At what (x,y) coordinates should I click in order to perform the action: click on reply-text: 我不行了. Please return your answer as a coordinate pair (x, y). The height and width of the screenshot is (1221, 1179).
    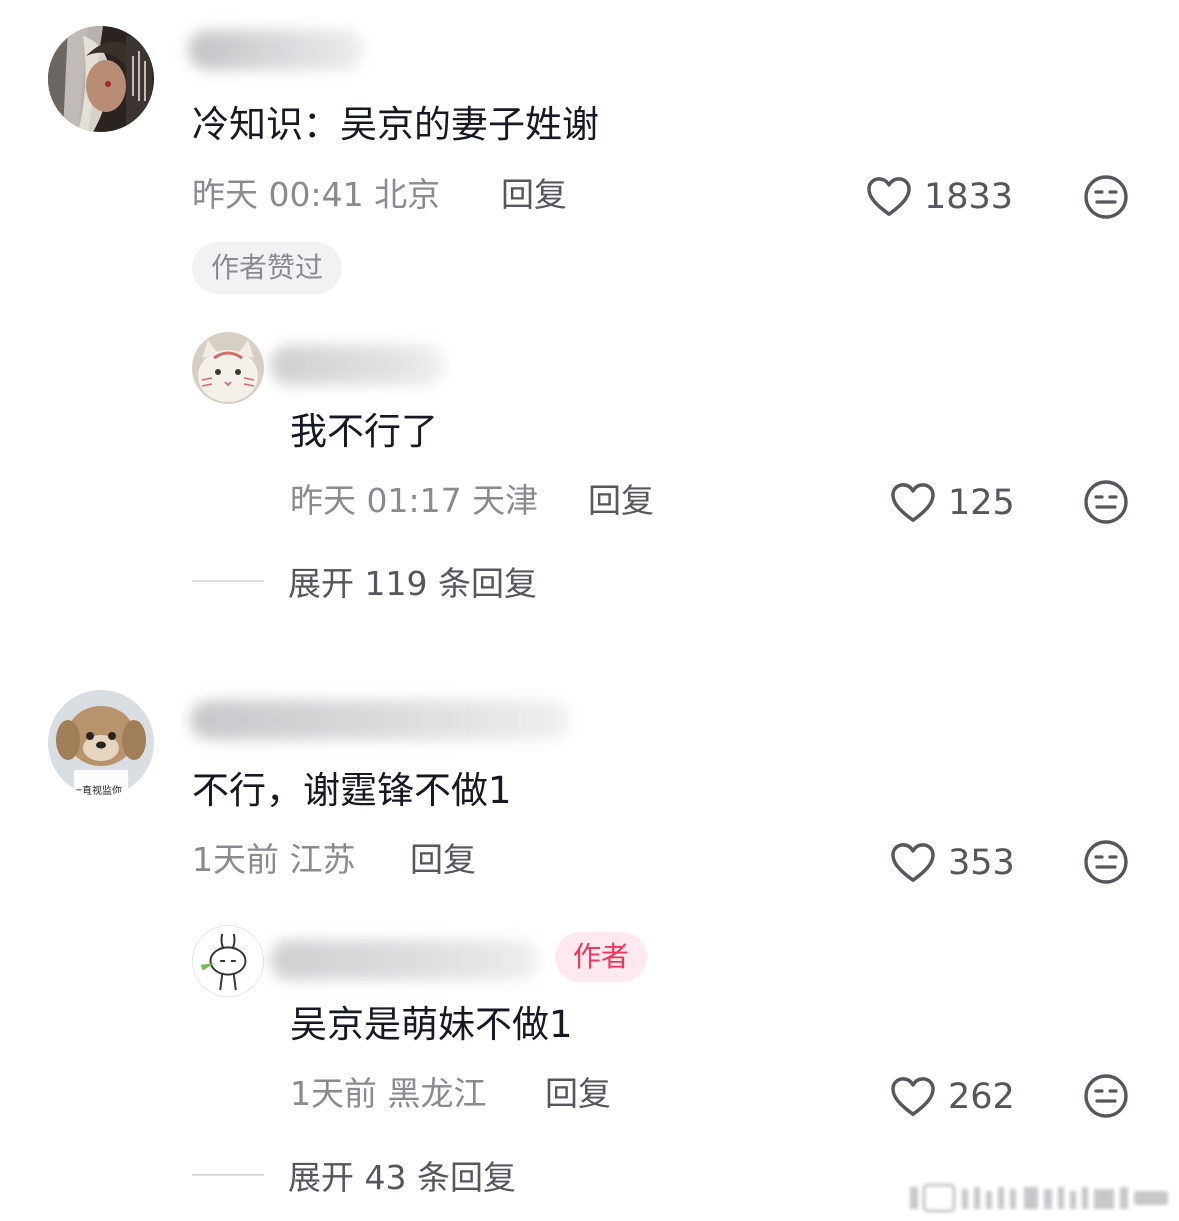
    Looking at the image, I should click on (364, 431).